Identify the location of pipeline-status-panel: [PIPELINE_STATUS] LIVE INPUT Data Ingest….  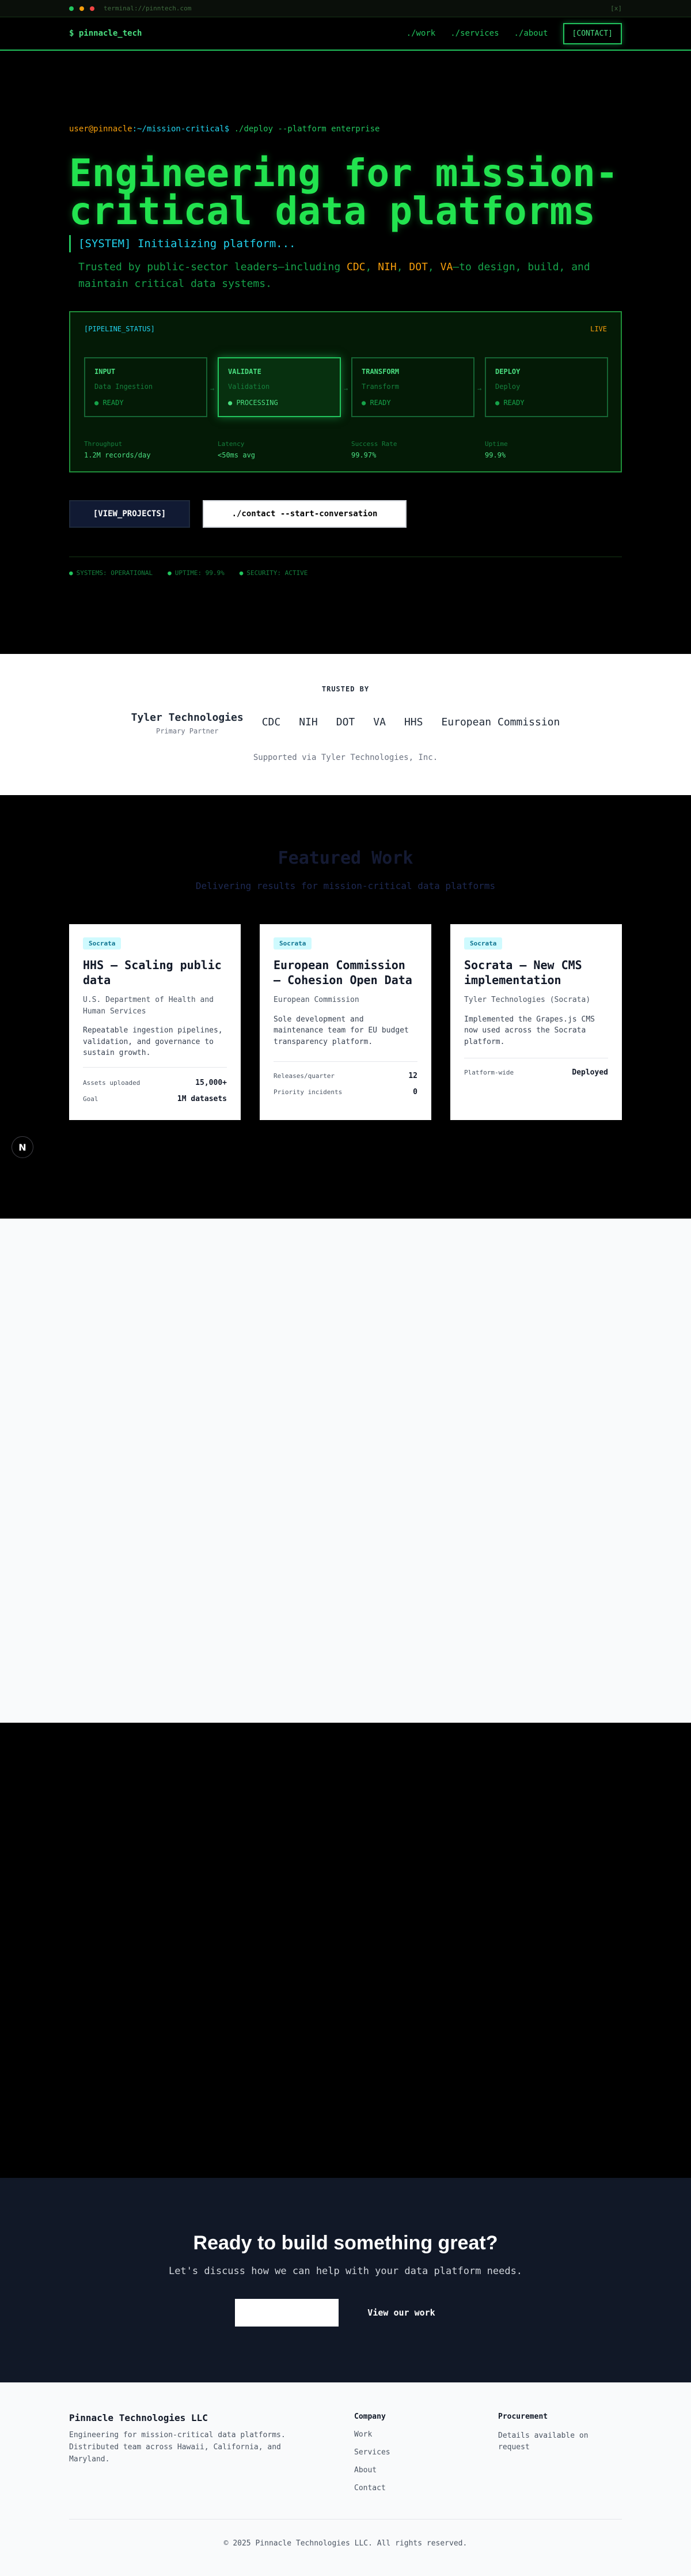
(345, 391).